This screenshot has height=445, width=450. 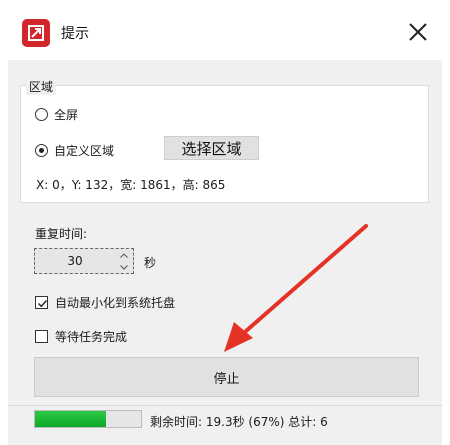 I want to click on region-coordinates: X: 0，Y: 132，宽: 1861，高: 865, so click(x=131, y=185).